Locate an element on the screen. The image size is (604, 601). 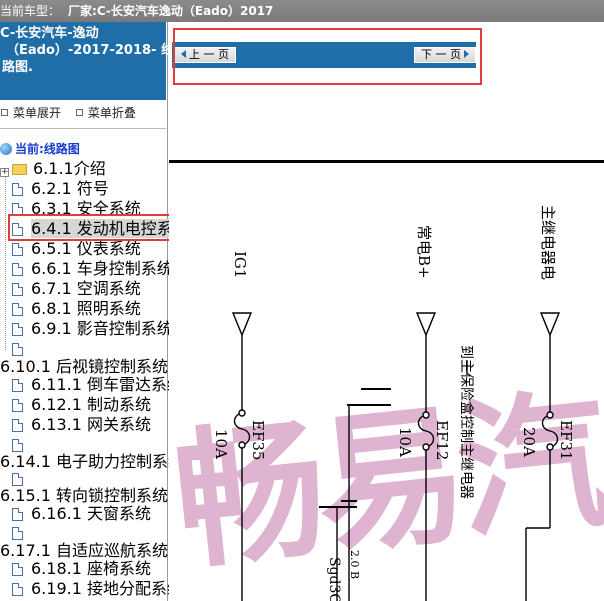
tree-guide-line is located at coordinates (5, 260).